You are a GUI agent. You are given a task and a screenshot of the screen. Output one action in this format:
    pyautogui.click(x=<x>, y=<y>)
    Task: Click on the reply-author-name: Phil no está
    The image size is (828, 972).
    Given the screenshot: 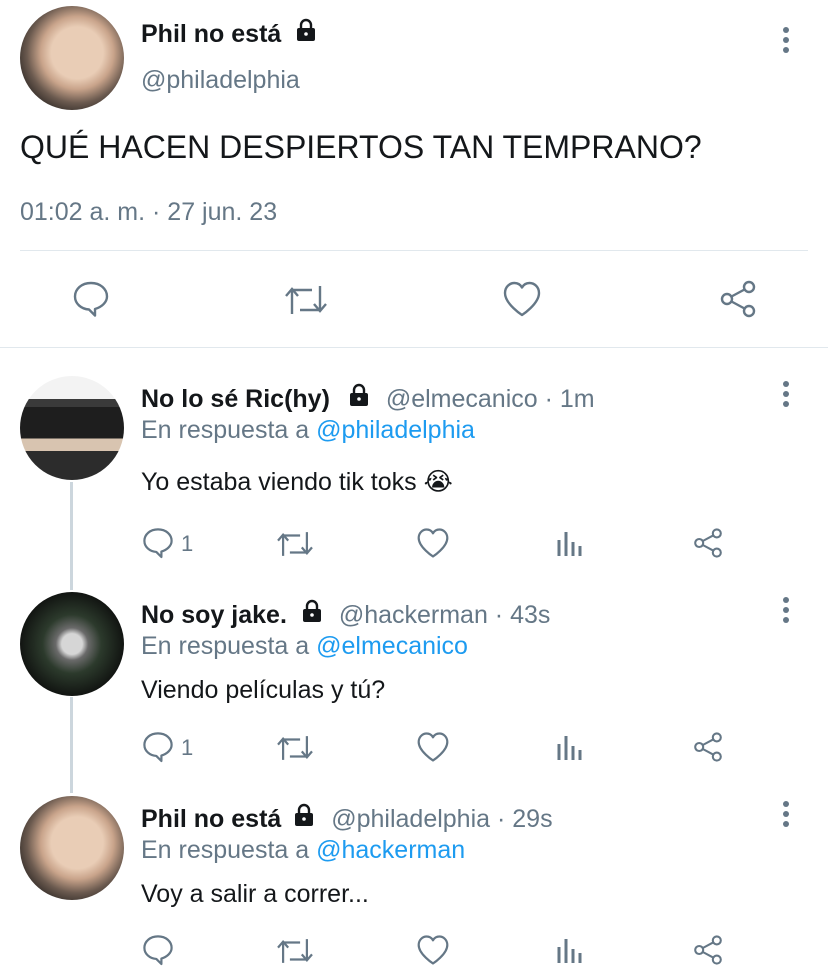 What is the action you would take?
    pyautogui.click(x=211, y=819)
    